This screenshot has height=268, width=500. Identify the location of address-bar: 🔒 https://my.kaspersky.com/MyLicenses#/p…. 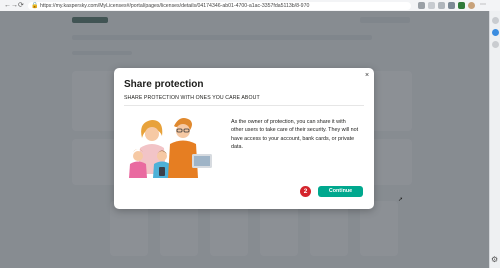
(219, 5).